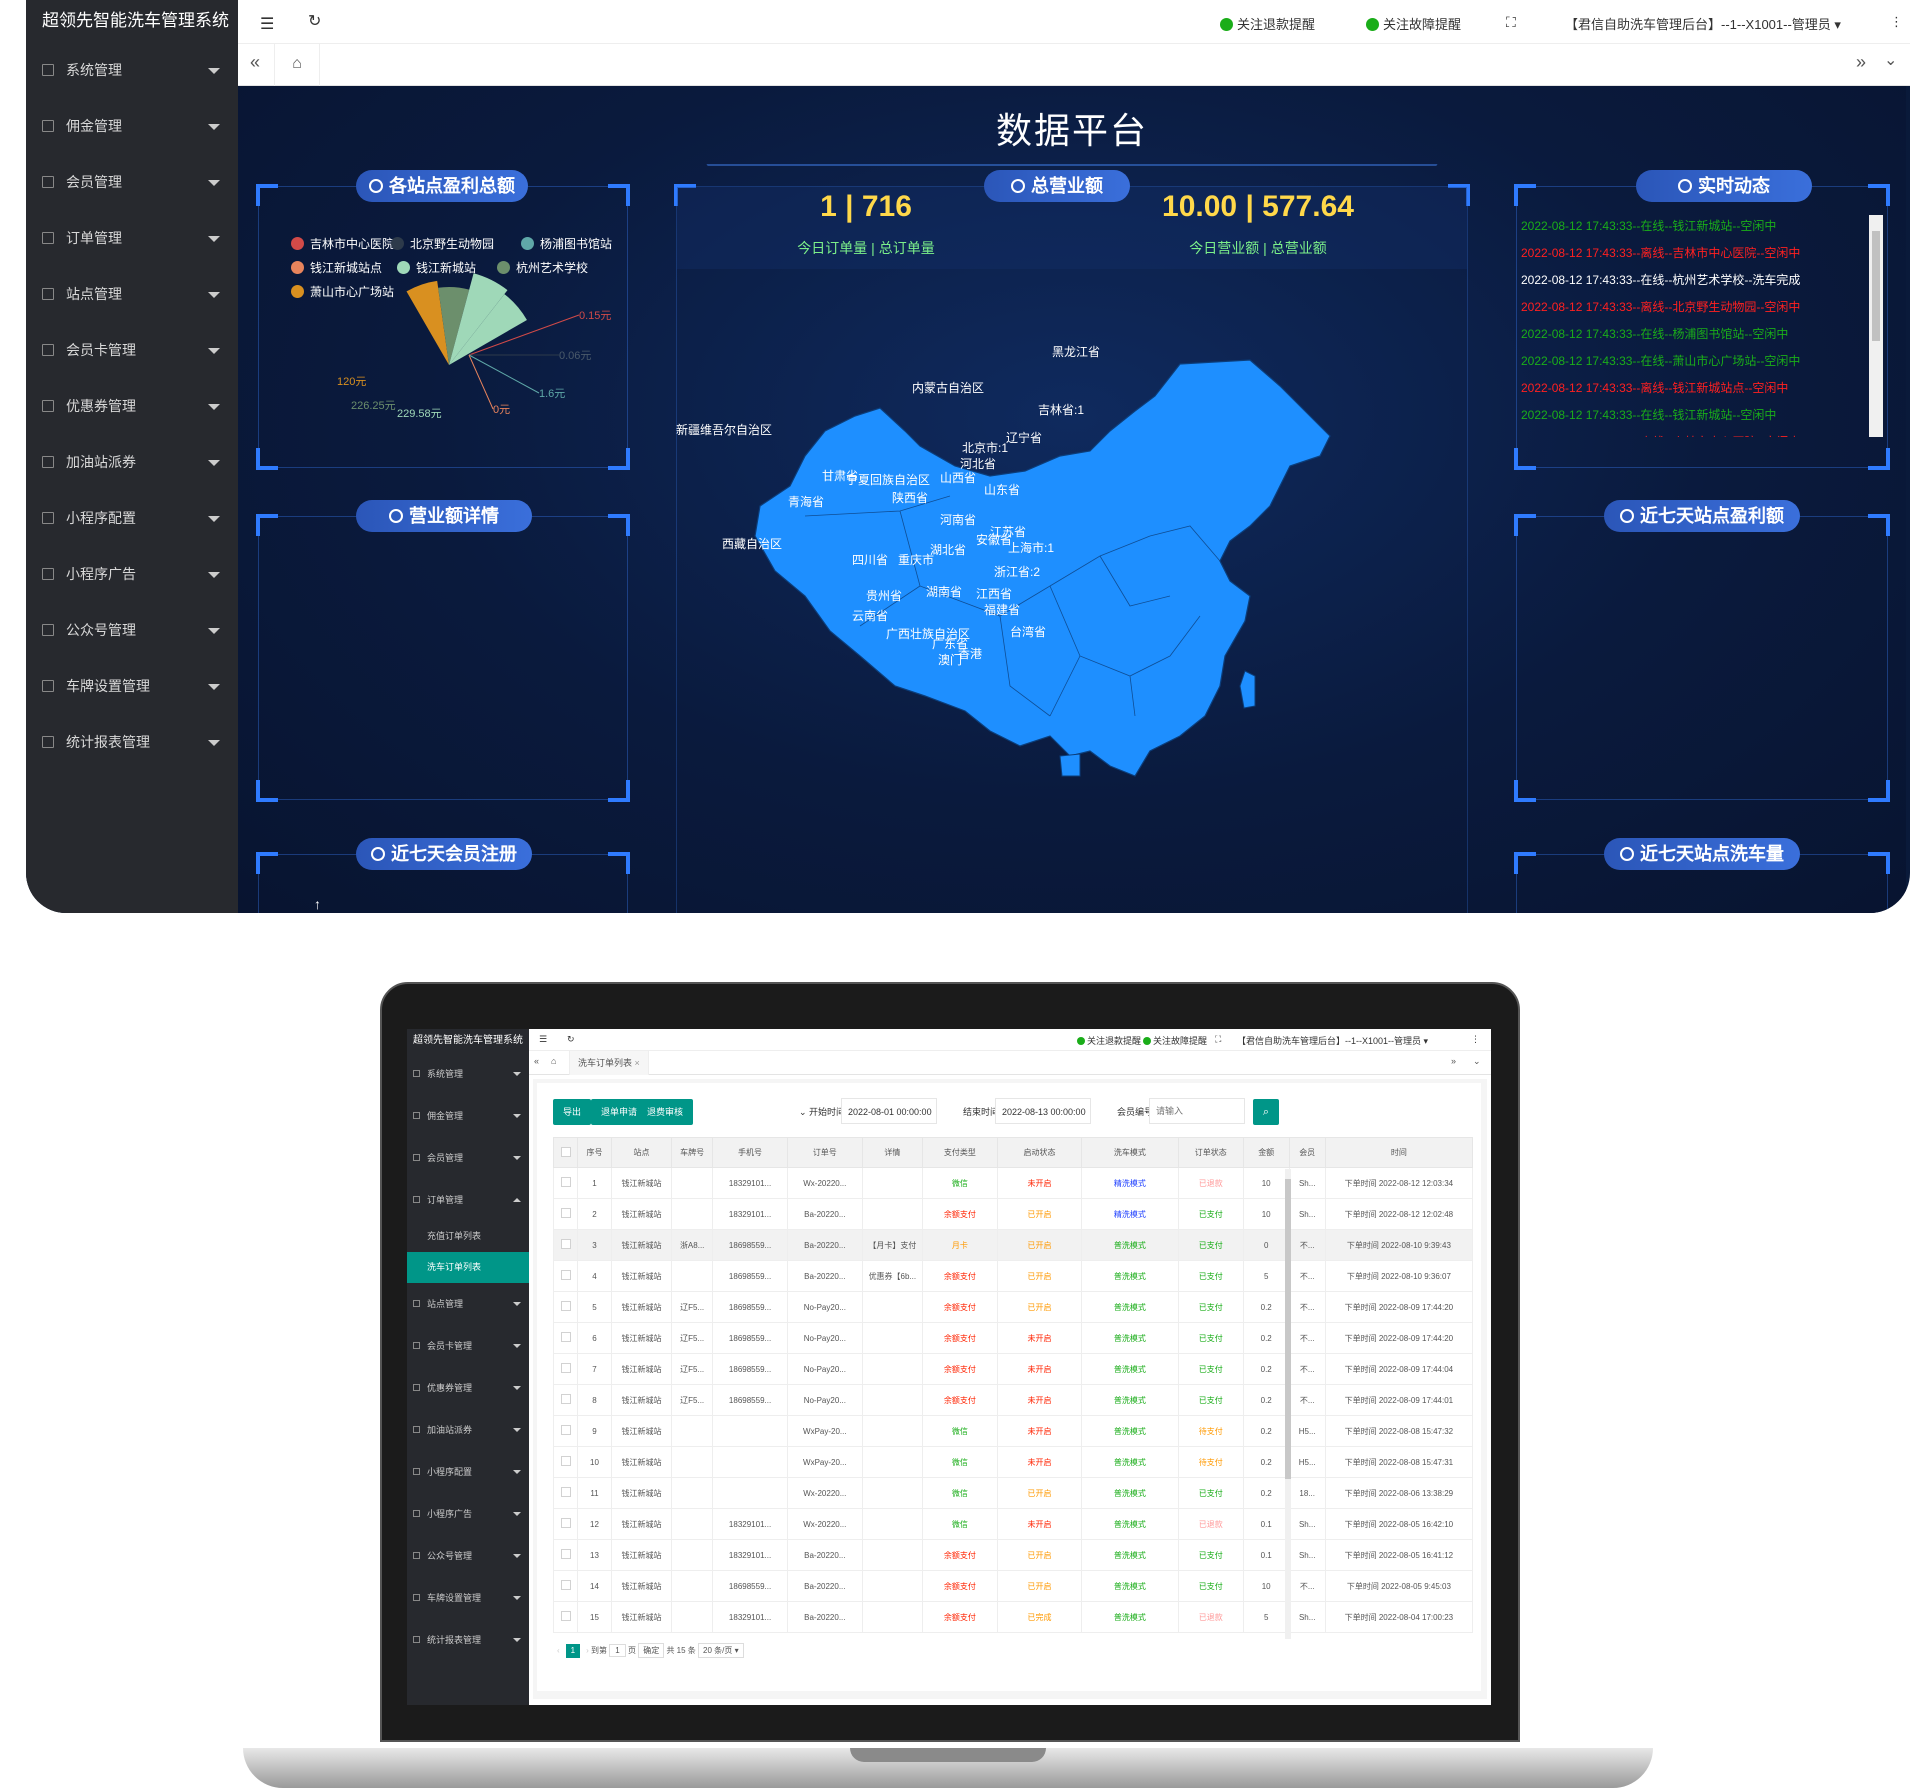  I want to click on sidebar-subitem: 充值订单列表, so click(468, 1236).